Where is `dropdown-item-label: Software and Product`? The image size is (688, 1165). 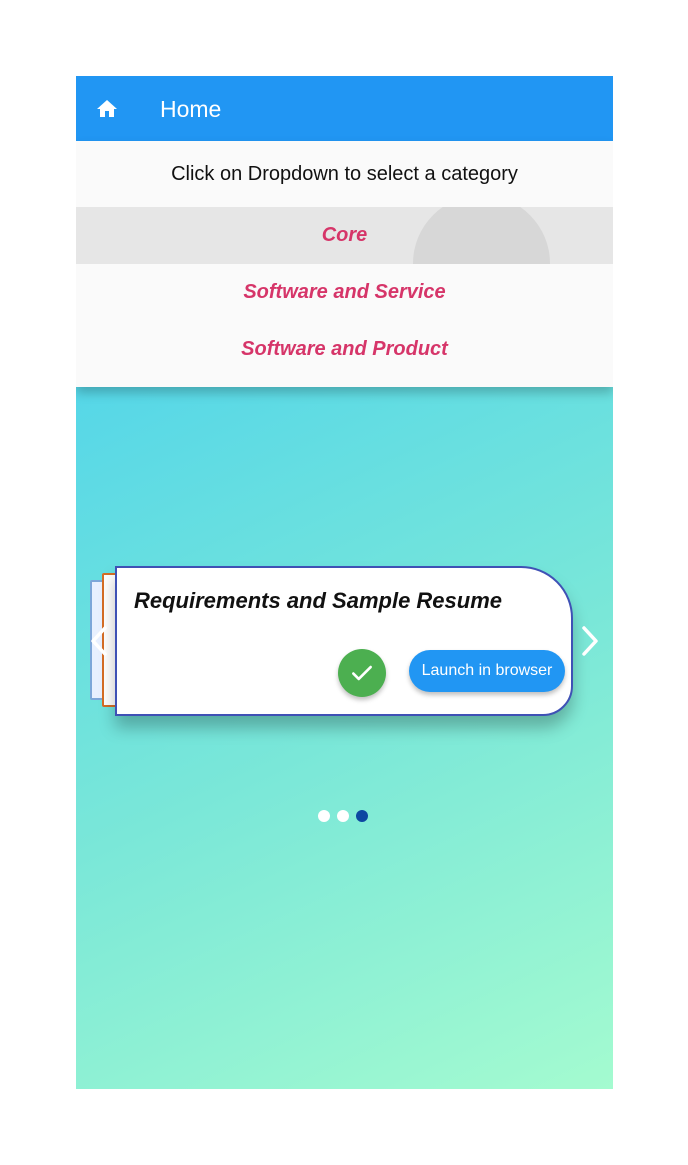
dropdown-item-label: Software and Product is located at coordinates (344, 349).